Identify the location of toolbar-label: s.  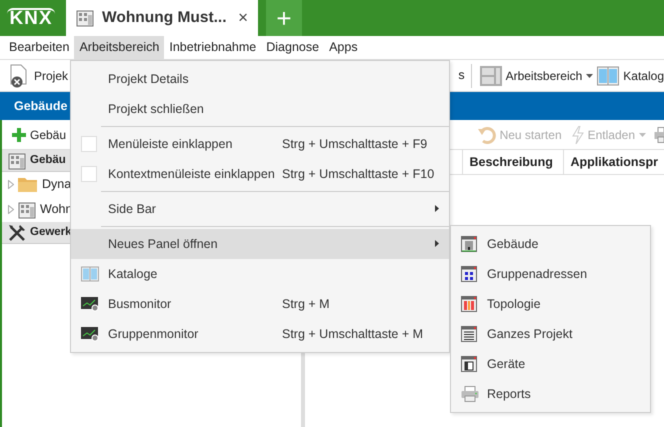
(461, 75).